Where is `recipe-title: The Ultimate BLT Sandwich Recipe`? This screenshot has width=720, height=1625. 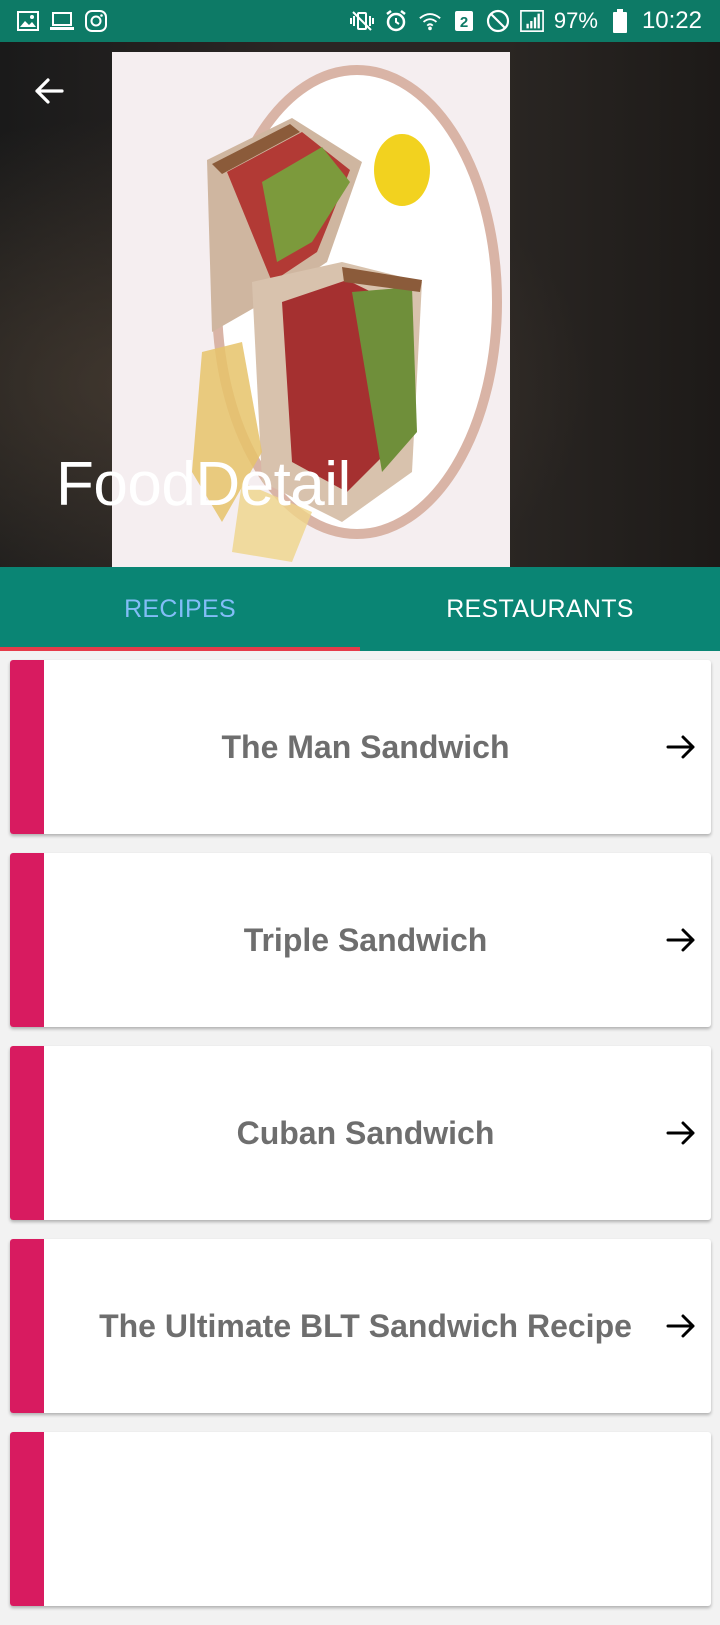 recipe-title: The Ultimate BLT Sandwich Recipe is located at coordinates (365, 1325).